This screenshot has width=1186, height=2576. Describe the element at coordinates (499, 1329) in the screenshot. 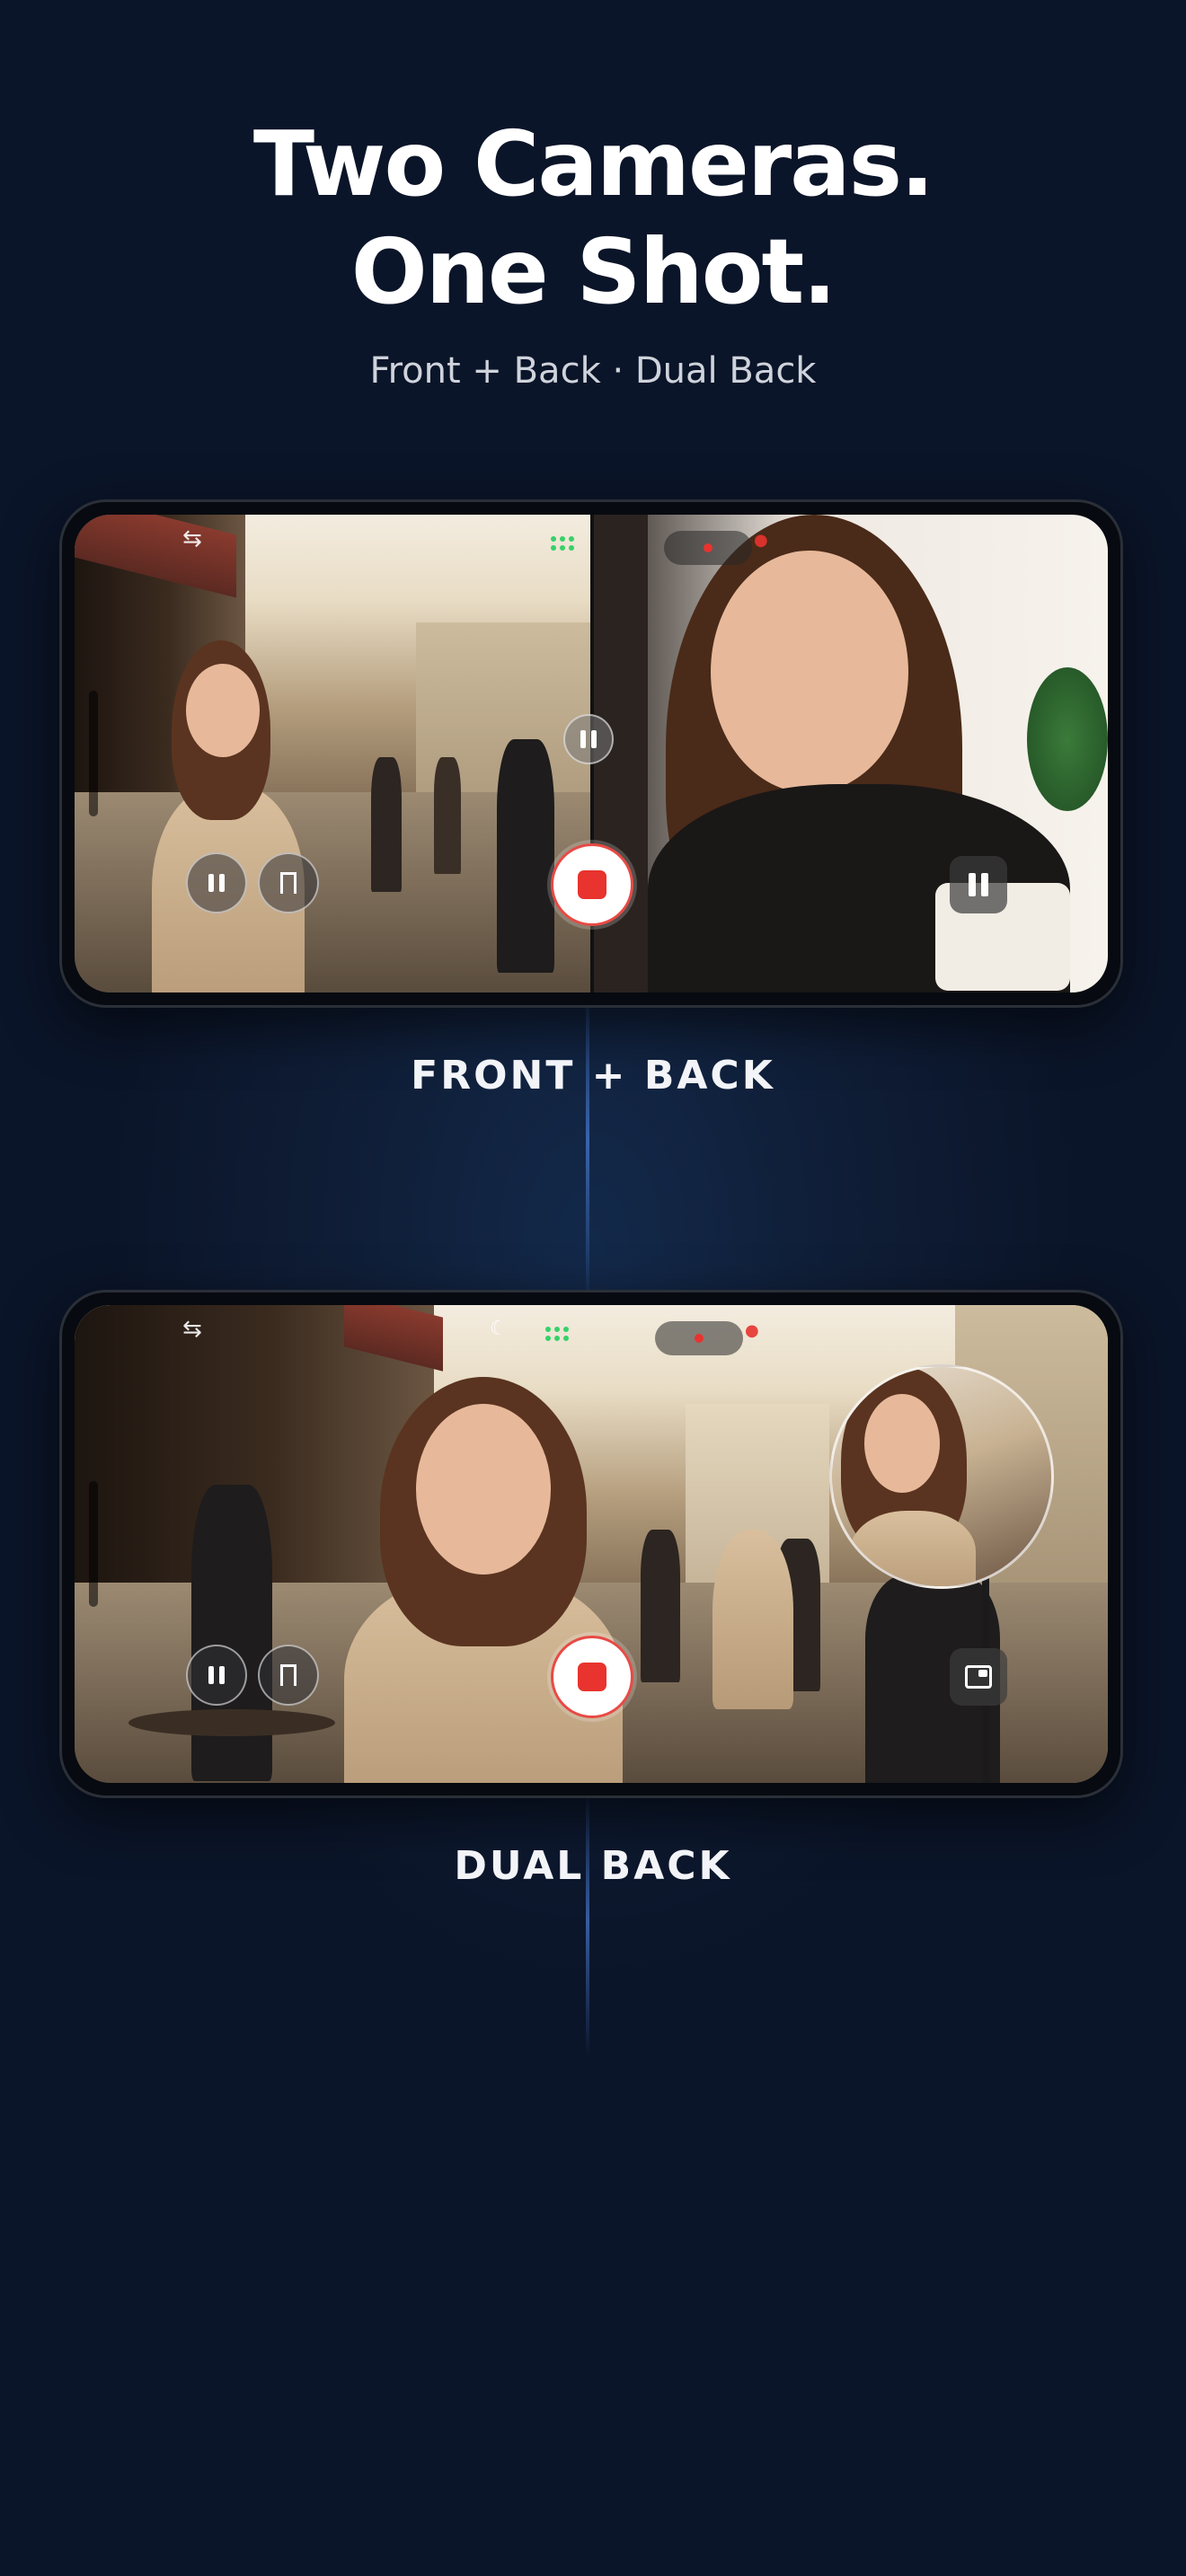

I see `night-mode-icon: ☾` at that location.